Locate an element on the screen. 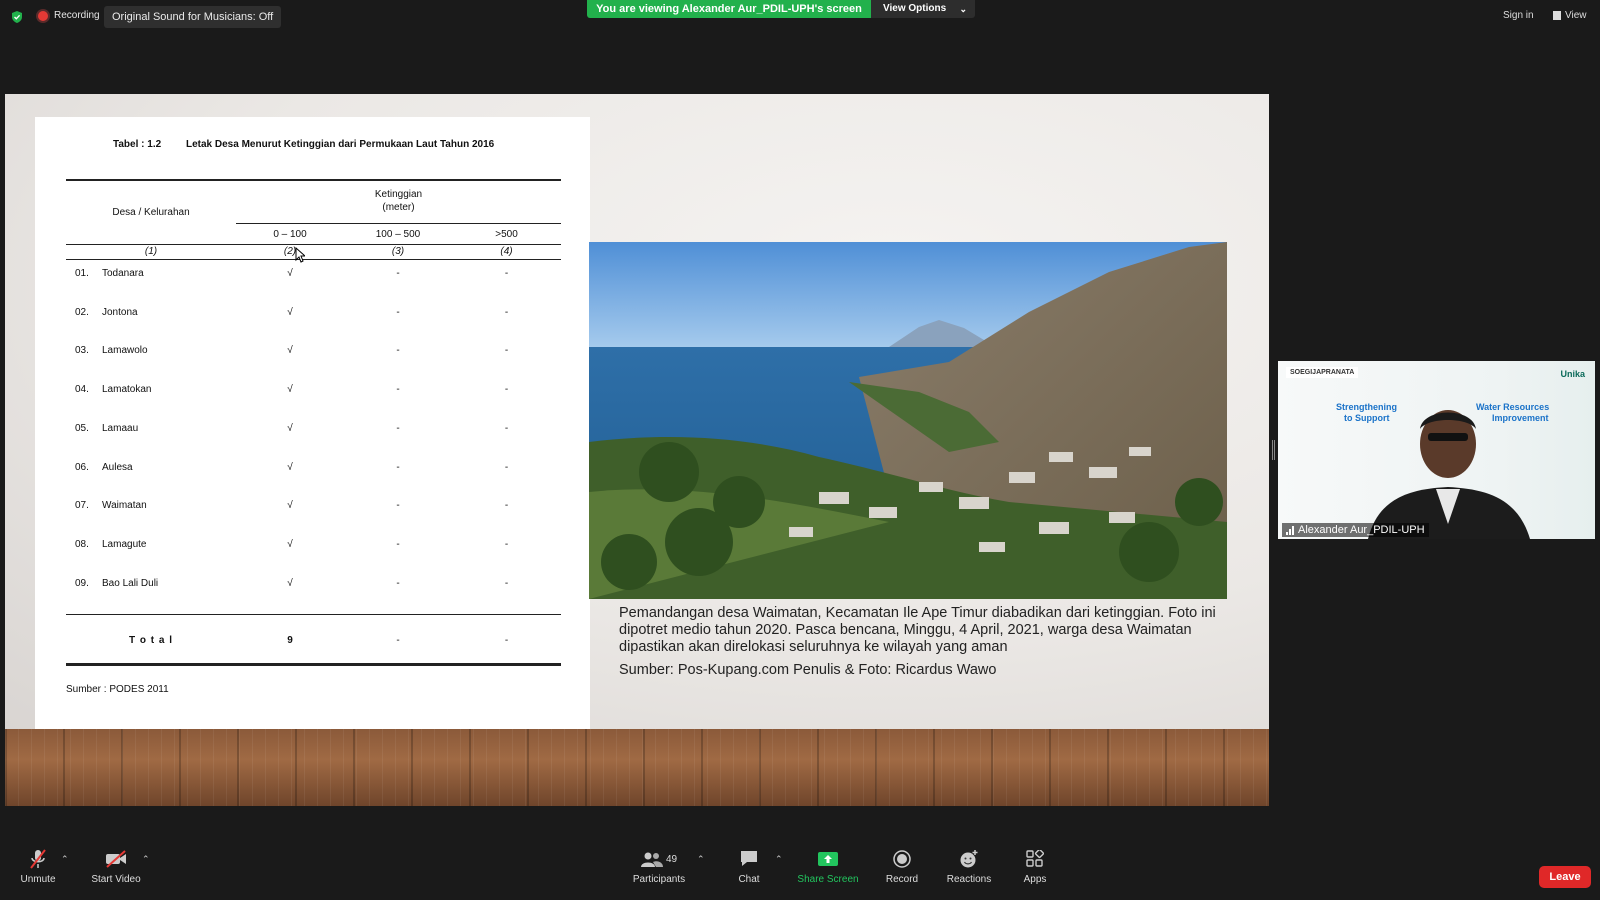  row-village-name: Lamawolo is located at coordinates (125, 350).